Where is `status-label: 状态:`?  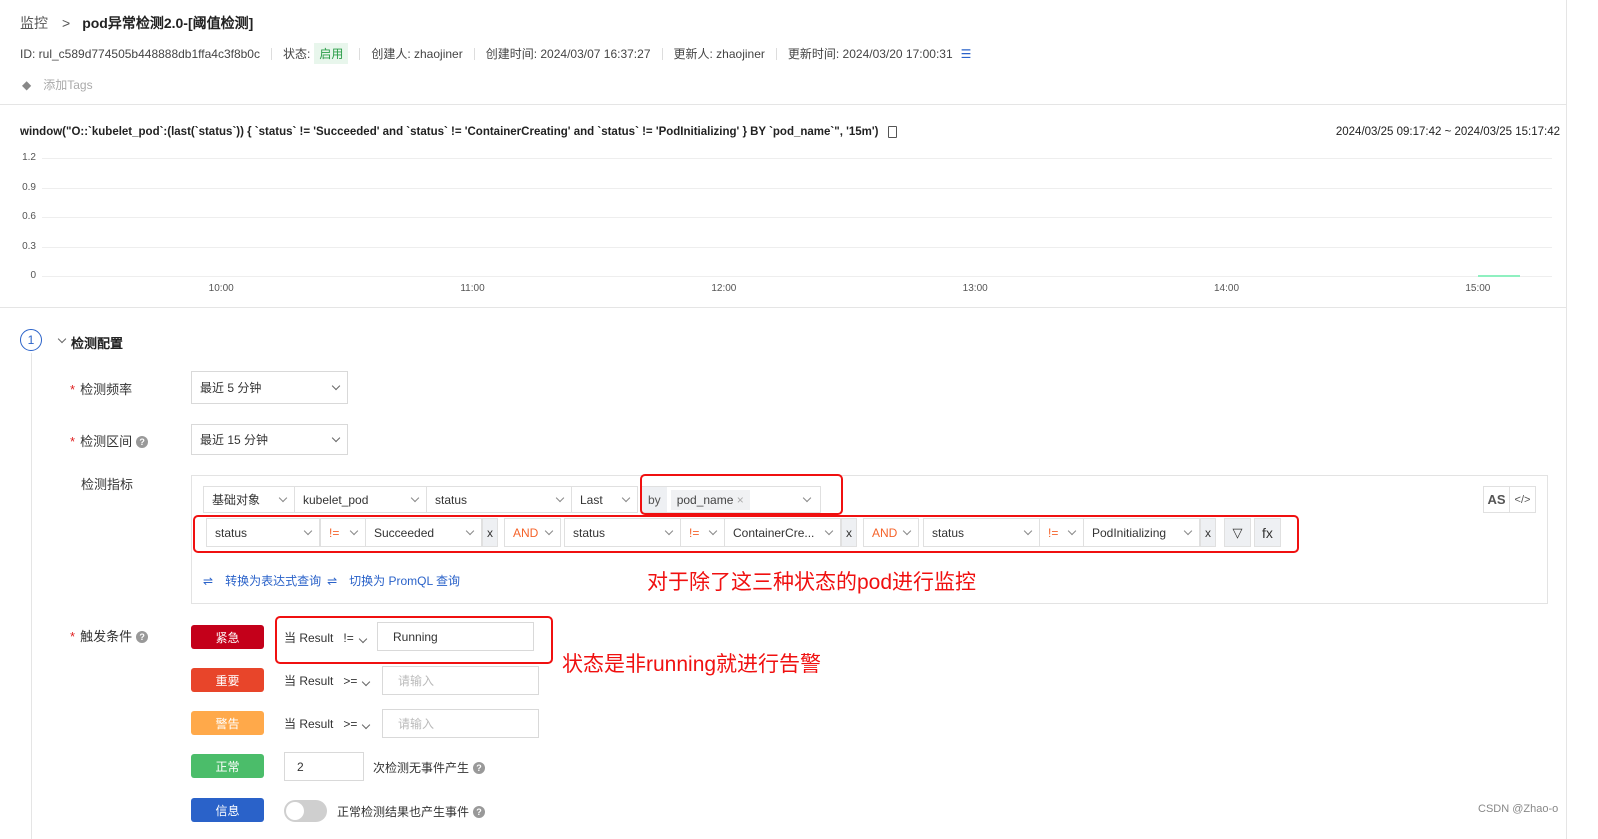 status-label: 状态: is located at coordinates (296, 54).